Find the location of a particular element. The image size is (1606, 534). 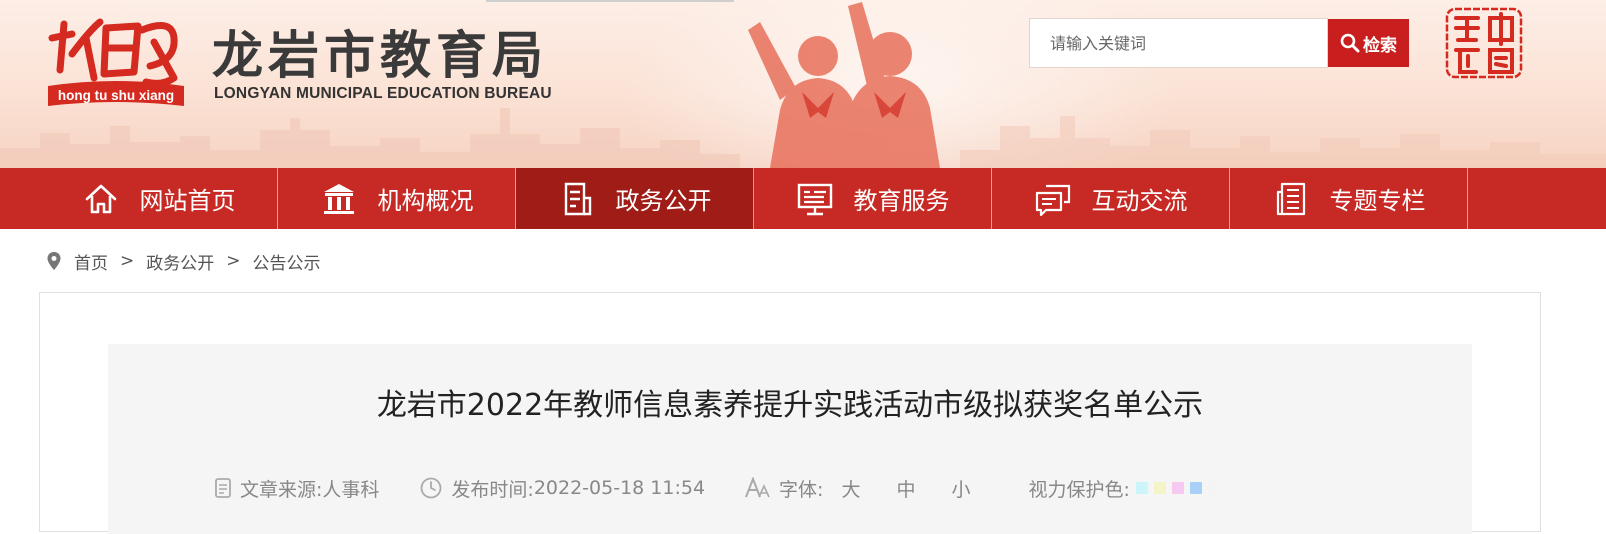

eye-protection-label: 视力保护色: is located at coordinates (1079, 489).